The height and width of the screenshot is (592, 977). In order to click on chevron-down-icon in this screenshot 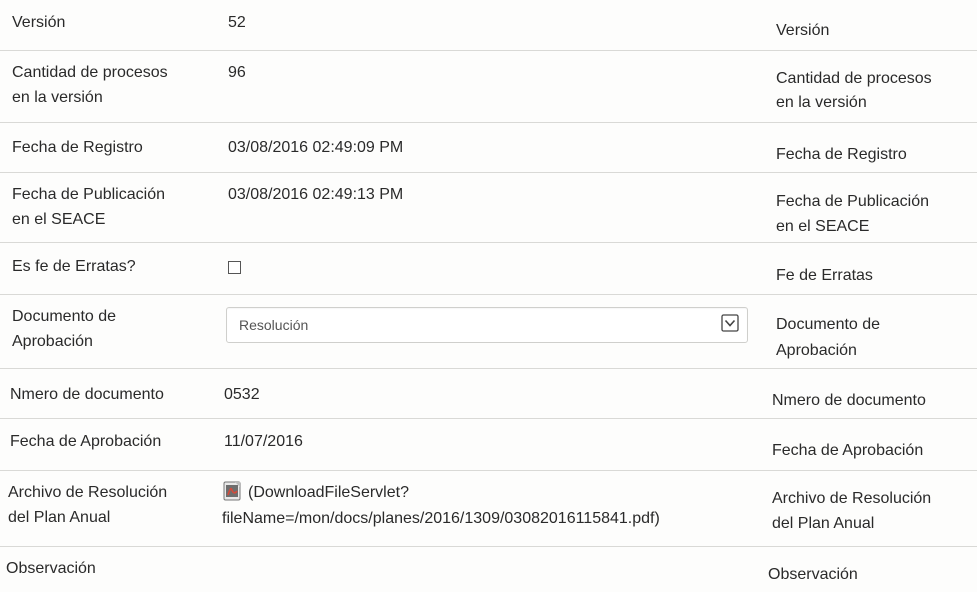, I will do `click(730, 323)`.